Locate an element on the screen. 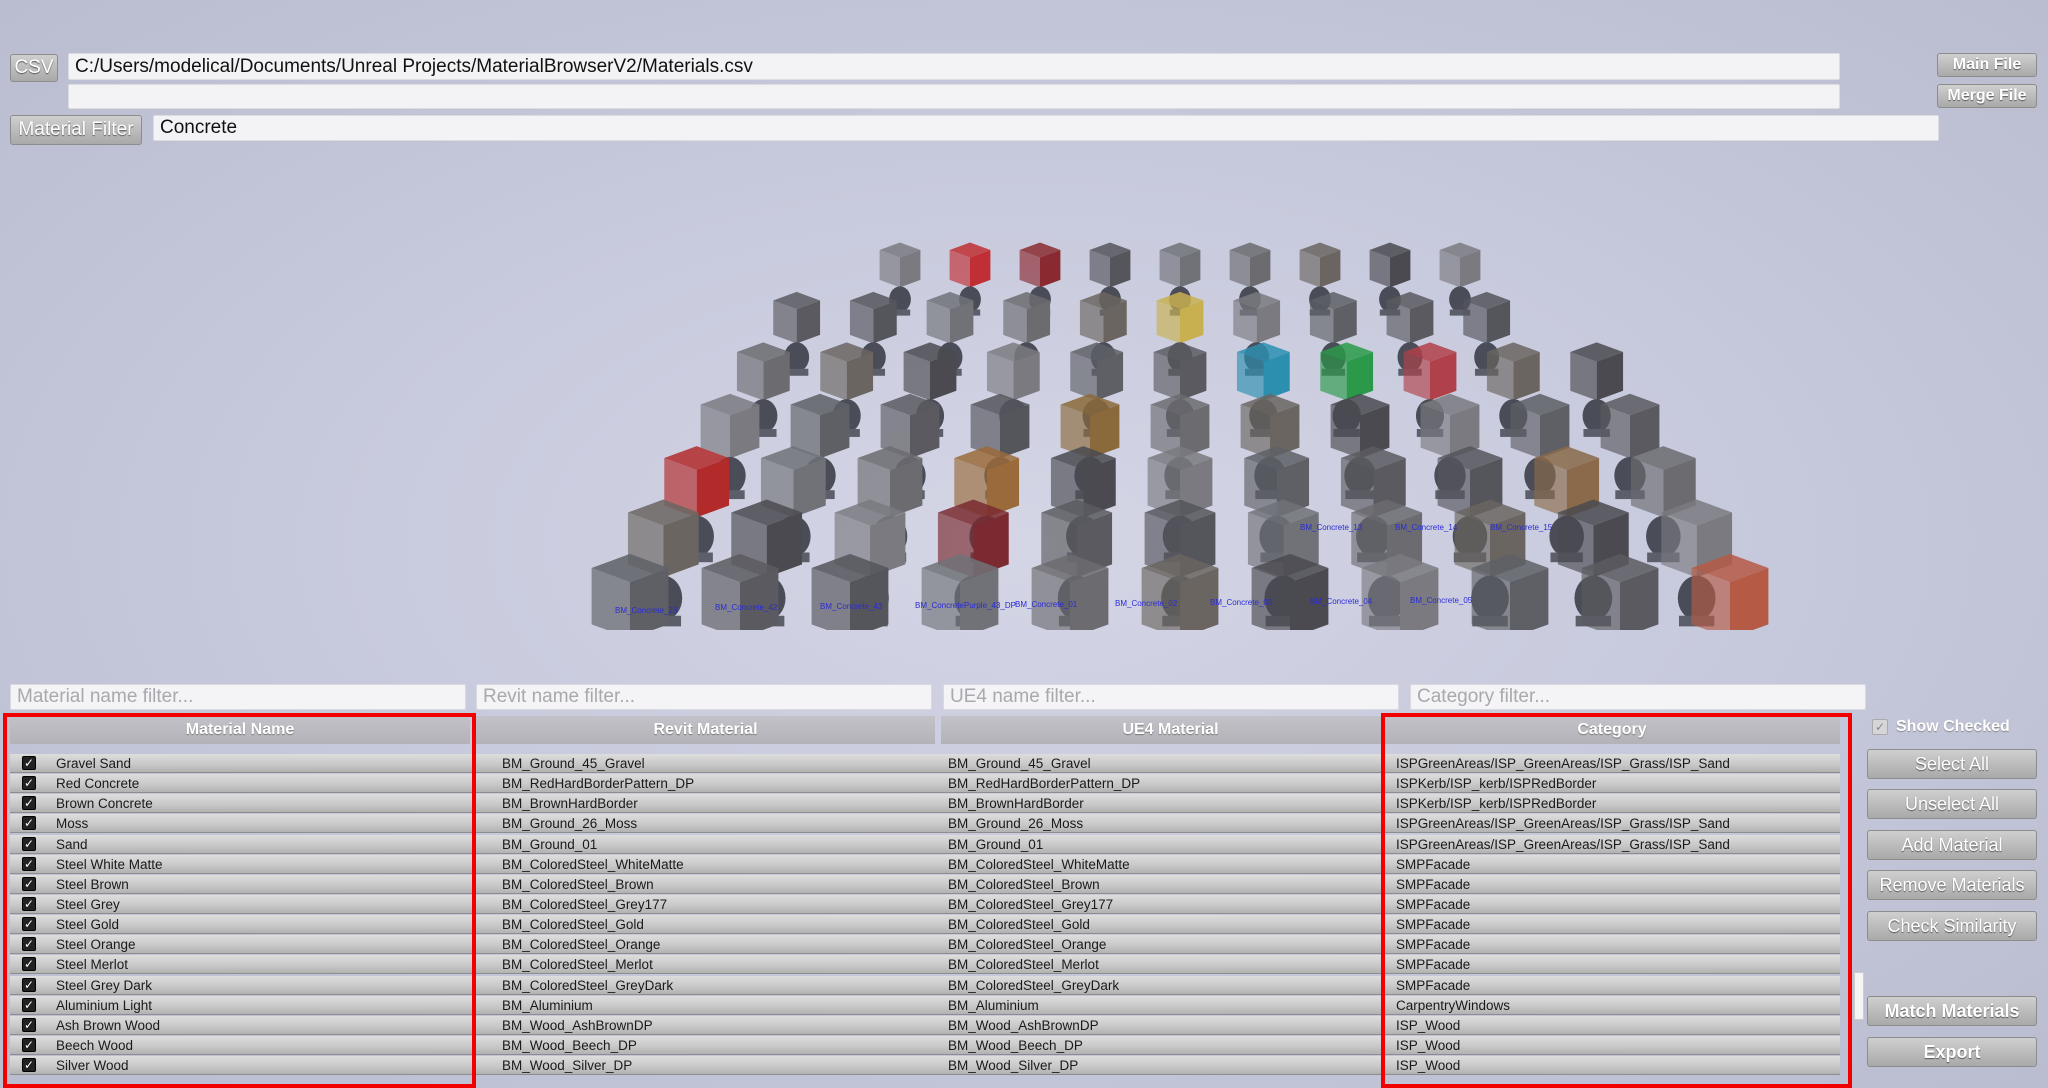  material-filter-field: Concrete is located at coordinates (1046, 128).